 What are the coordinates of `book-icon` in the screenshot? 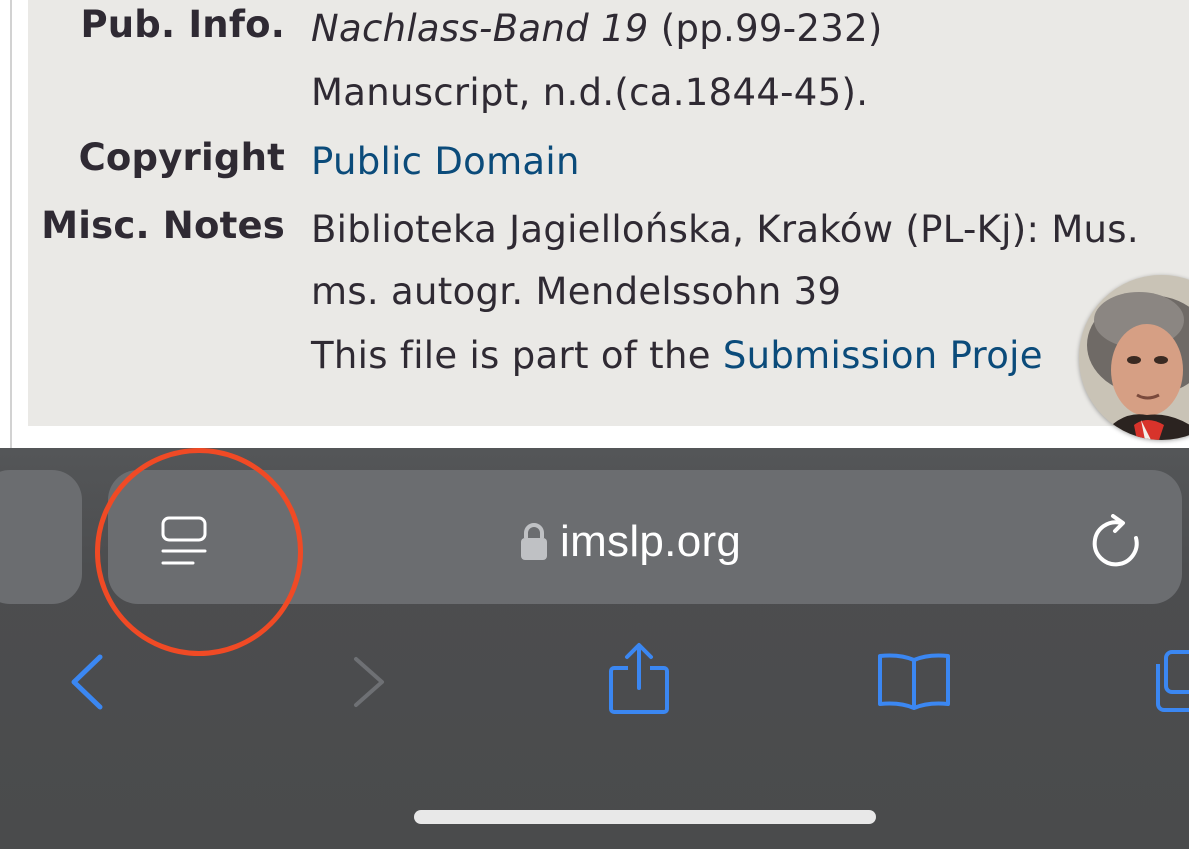 It's located at (914, 681).